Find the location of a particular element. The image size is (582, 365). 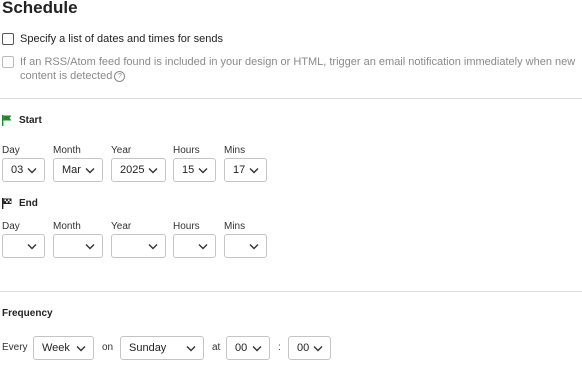

end-heading: End is located at coordinates (20, 203).